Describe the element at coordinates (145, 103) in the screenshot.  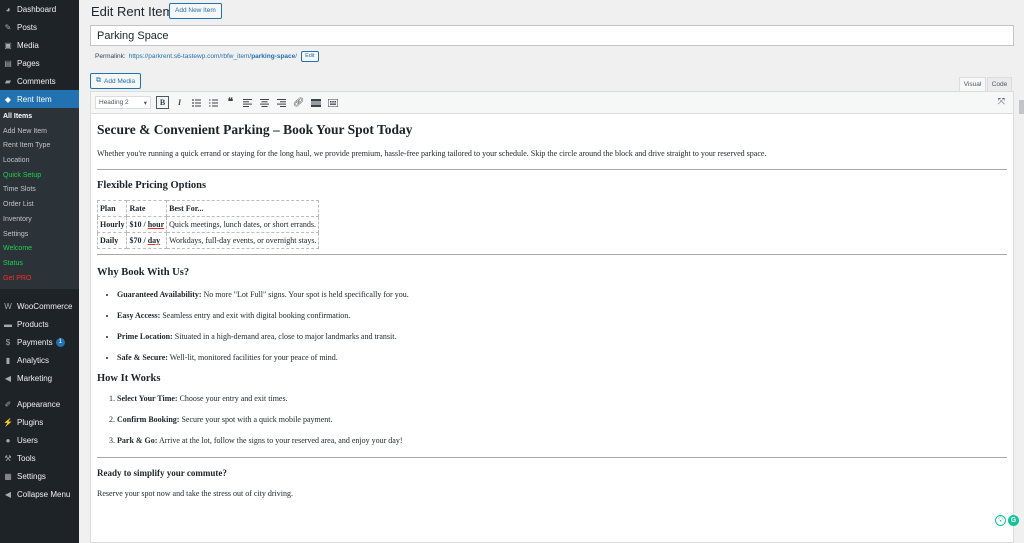
I see `chevron-down-icon: ▾` at that location.